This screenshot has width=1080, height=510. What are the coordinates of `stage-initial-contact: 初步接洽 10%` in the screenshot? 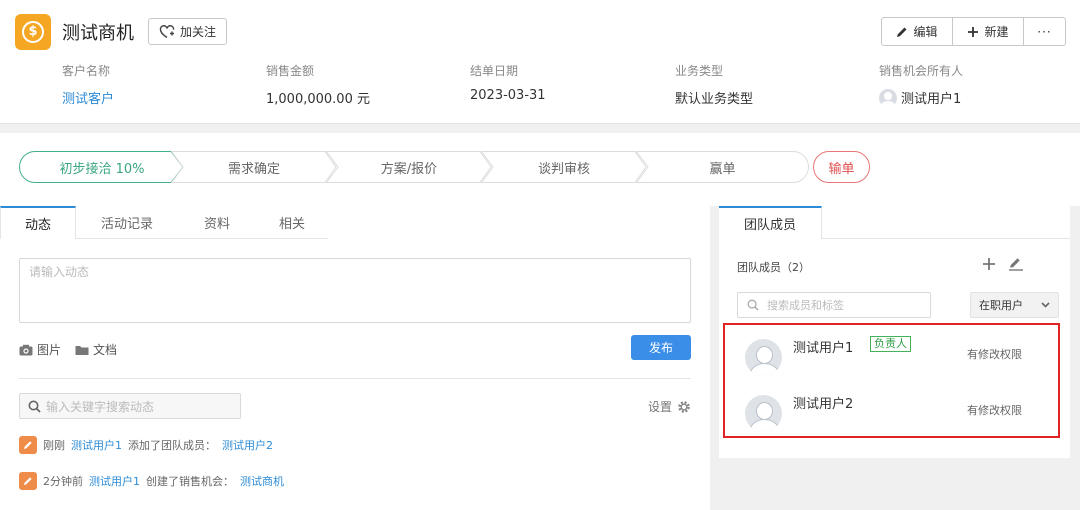 It's located at (102, 167).